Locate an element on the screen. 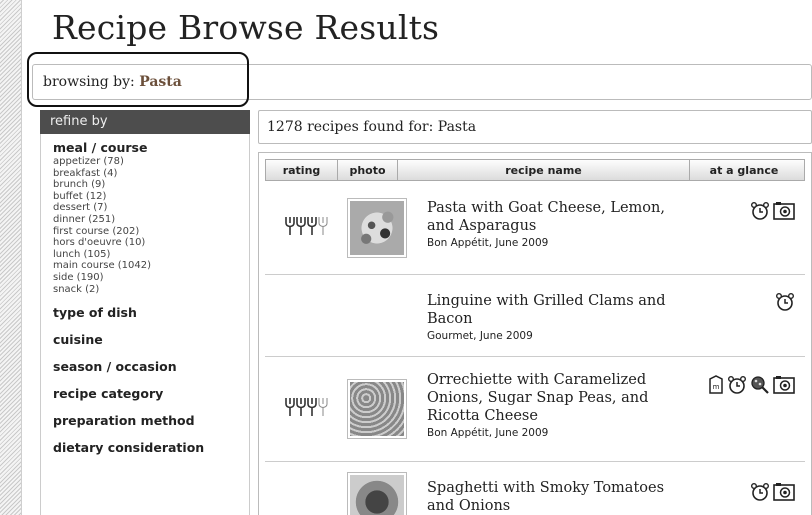  table-row: Spaghetti with Smoky Tomatoes and Onions is located at coordinates (535, 488).